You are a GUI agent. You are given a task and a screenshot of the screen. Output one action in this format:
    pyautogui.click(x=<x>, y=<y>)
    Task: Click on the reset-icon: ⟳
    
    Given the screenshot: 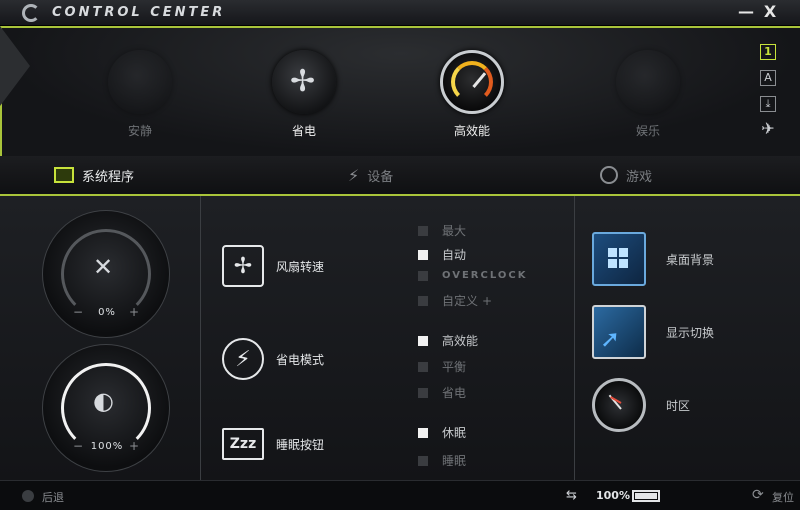 What is the action you would take?
    pyautogui.click(x=758, y=495)
    